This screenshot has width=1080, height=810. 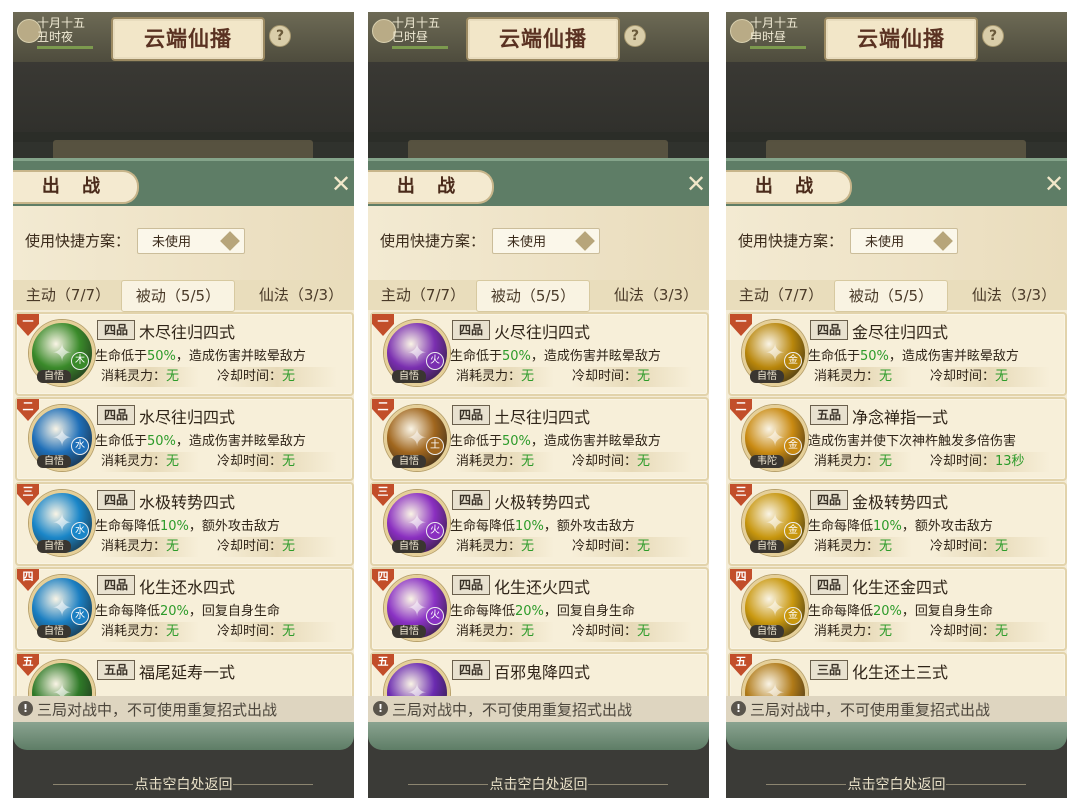 What do you see at coordinates (200, 354) in the screenshot?
I see `skill-description: 生命低于50%，造成伤害并眩晕敌方` at bounding box center [200, 354].